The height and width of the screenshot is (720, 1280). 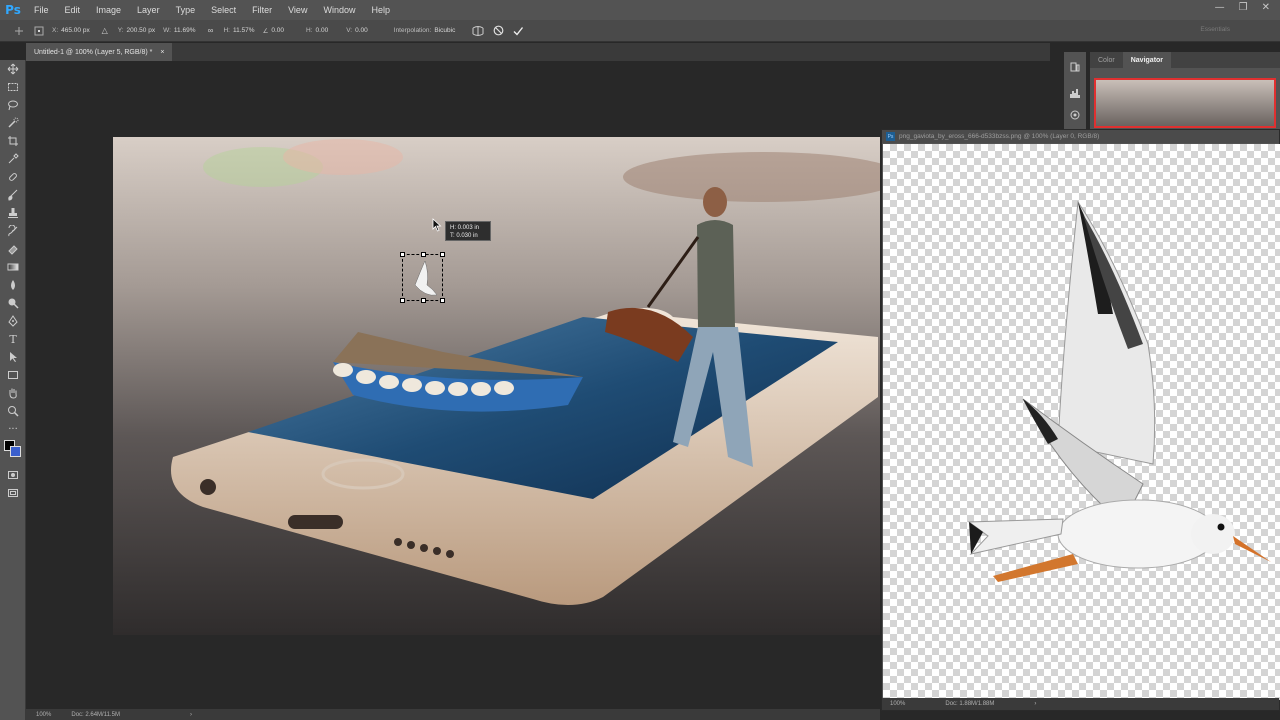 What do you see at coordinates (478, 31) in the screenshot?
I see `warp-icon` at bounding box center [478, 31].